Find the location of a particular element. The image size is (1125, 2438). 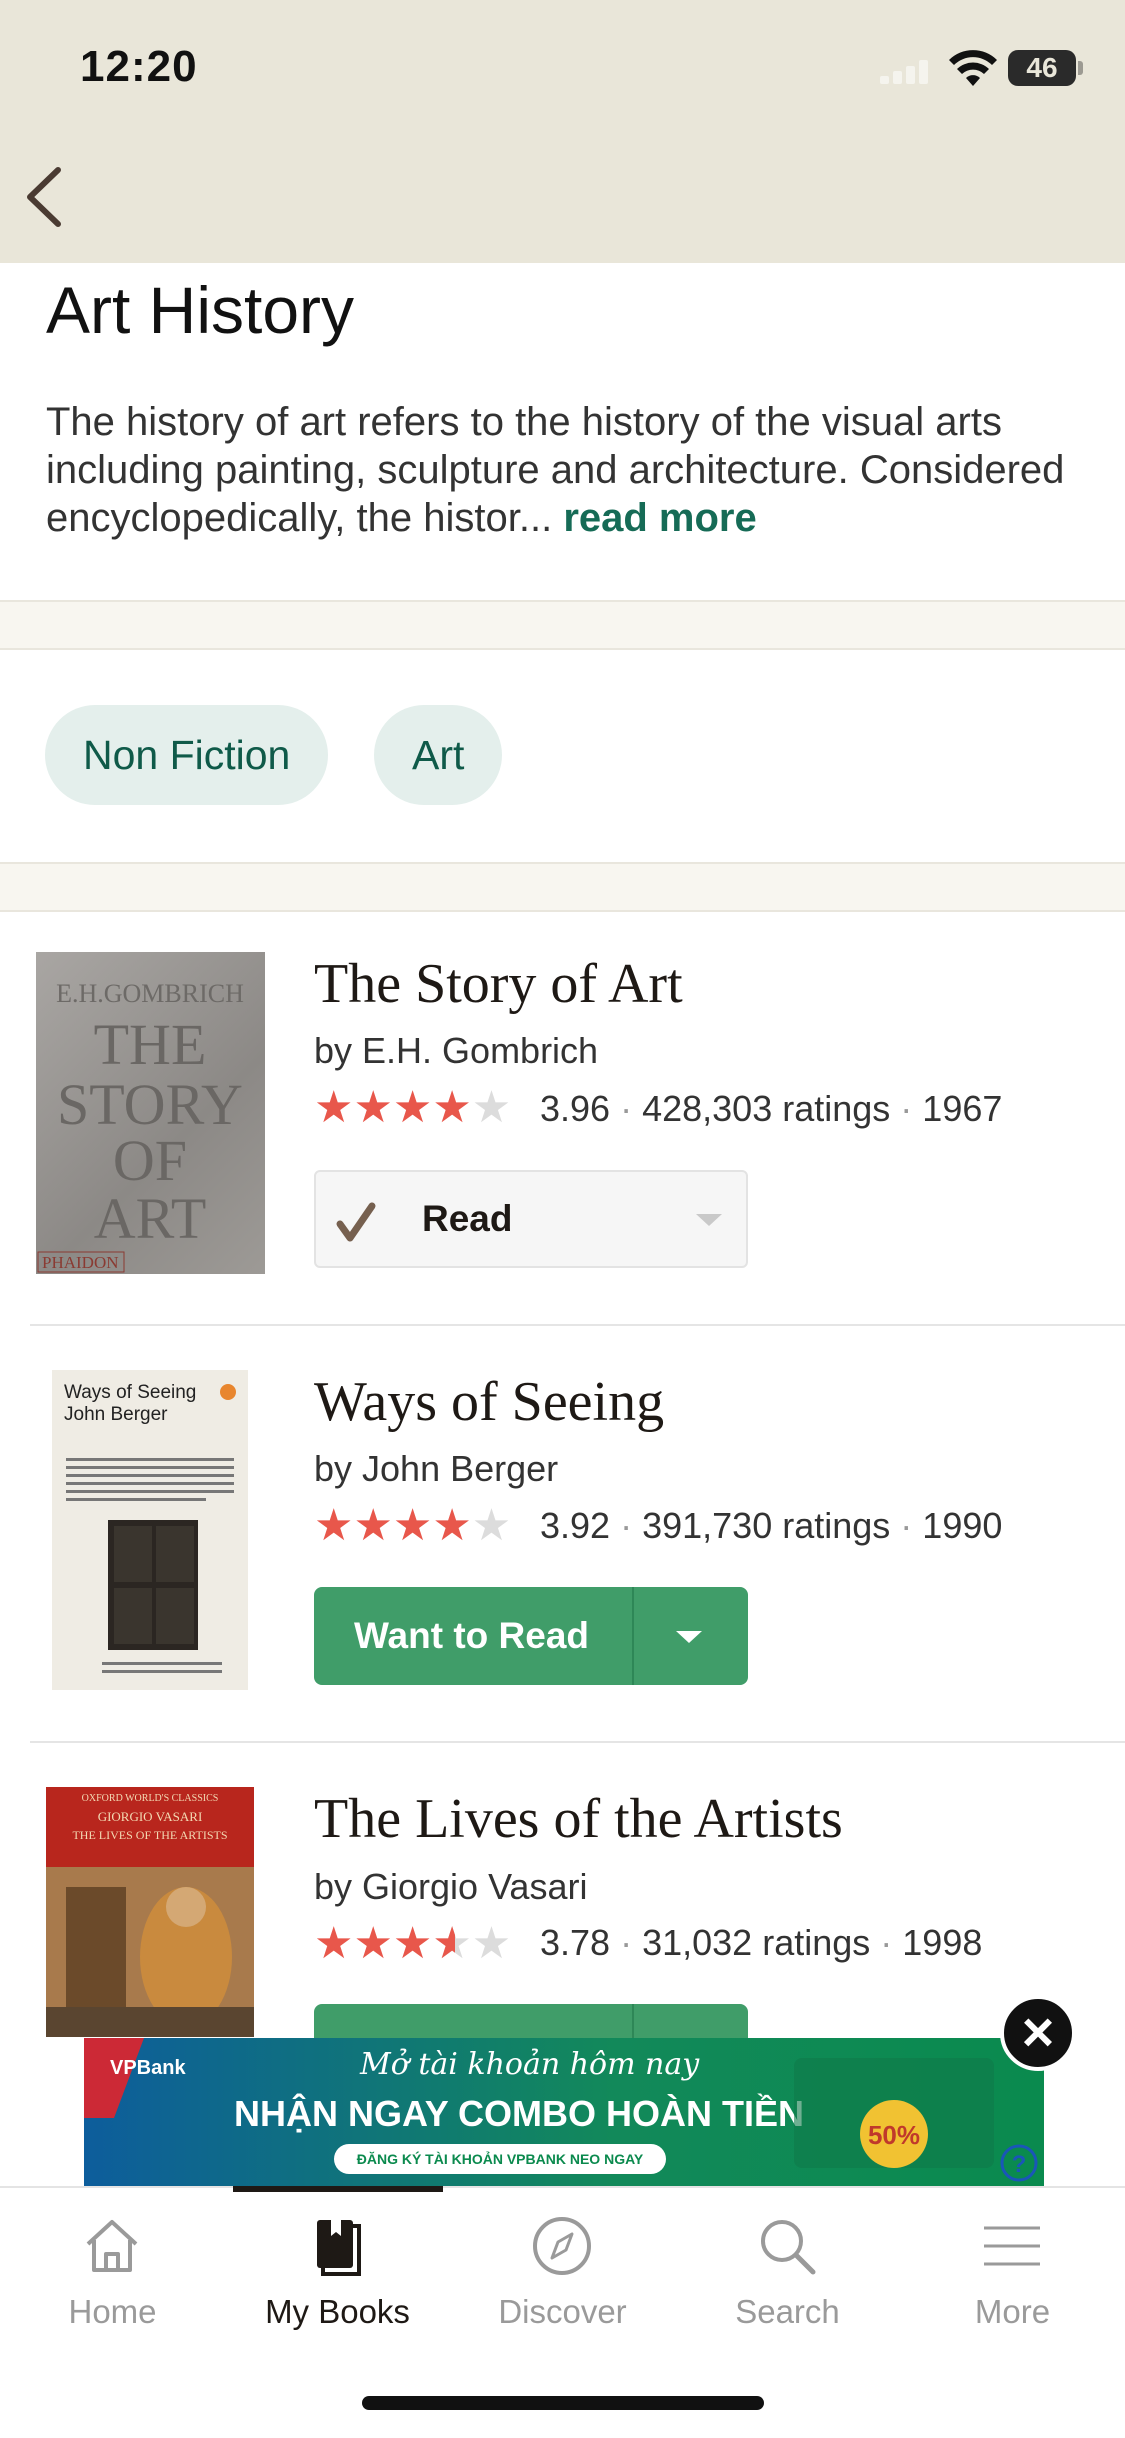

average-rating: 3.78 is located at coordinates (575, 1942).